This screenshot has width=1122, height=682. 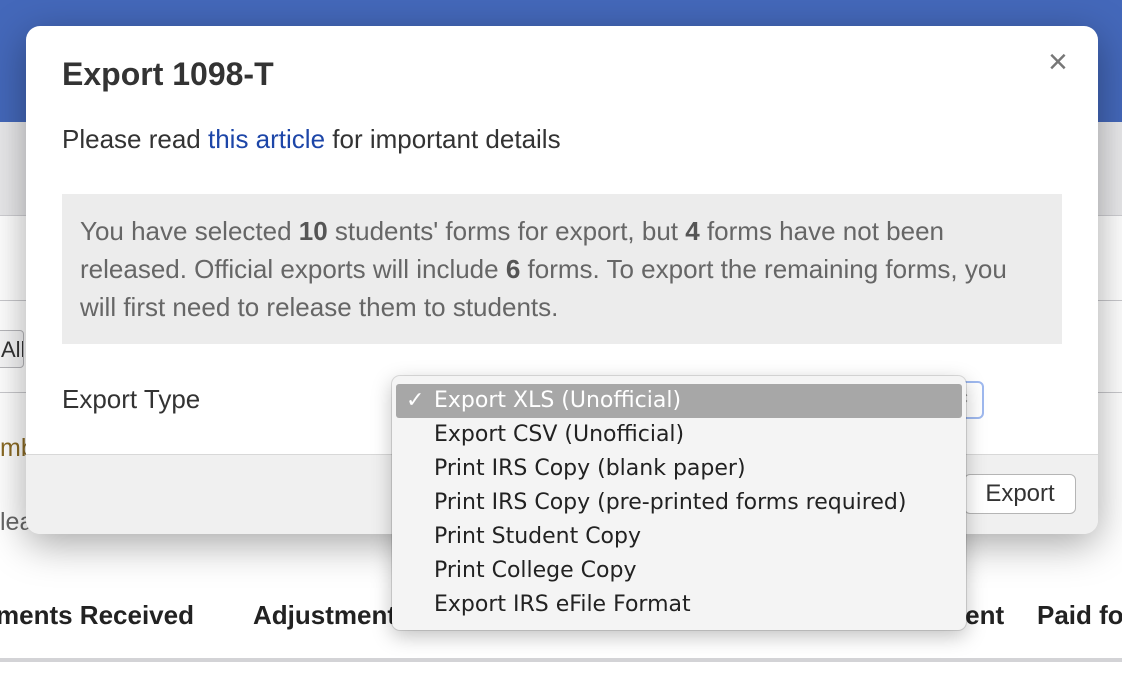 What do you see at coordinates (562, 604) in the screenshot?
I see `option-label: Export IRS eFile Format` at bounding box center [562, 604].